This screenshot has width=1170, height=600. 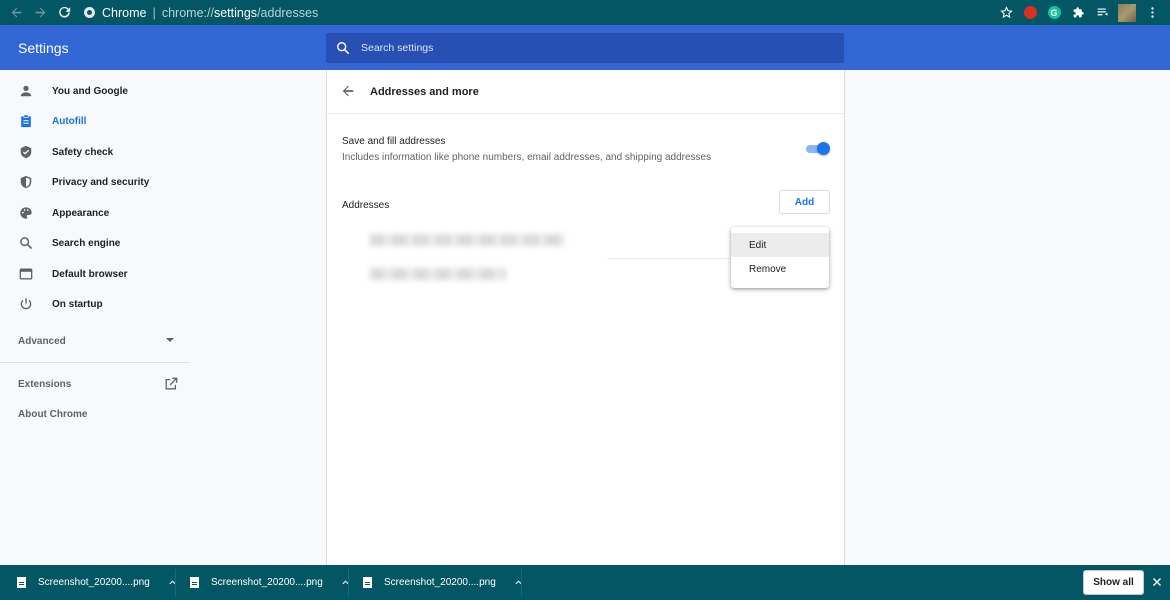 What do you see at coordinates (585, 113) in the screenshot?
I see `card-divider` at bounding box center [585, 113].